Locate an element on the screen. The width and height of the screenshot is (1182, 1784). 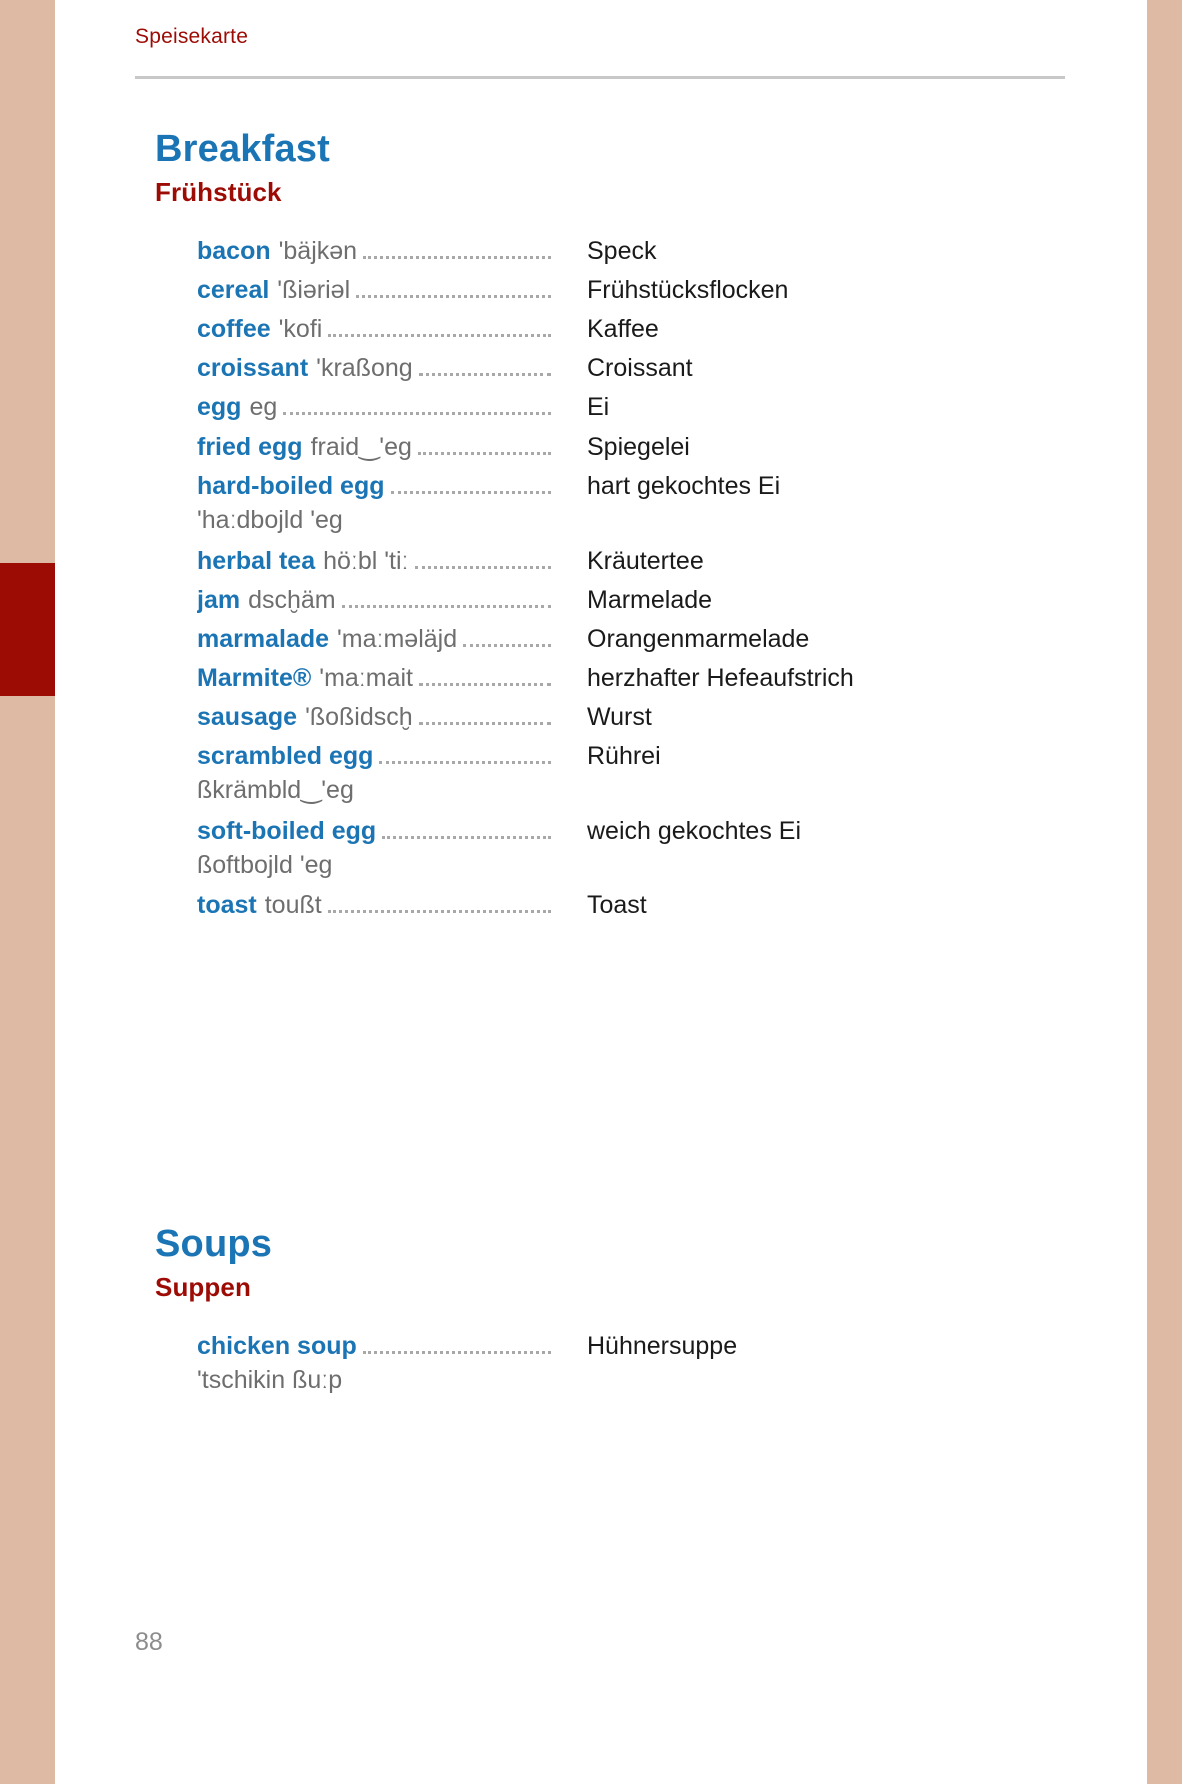
section-title-german: Frühstück is located at coordinates (218, 192).